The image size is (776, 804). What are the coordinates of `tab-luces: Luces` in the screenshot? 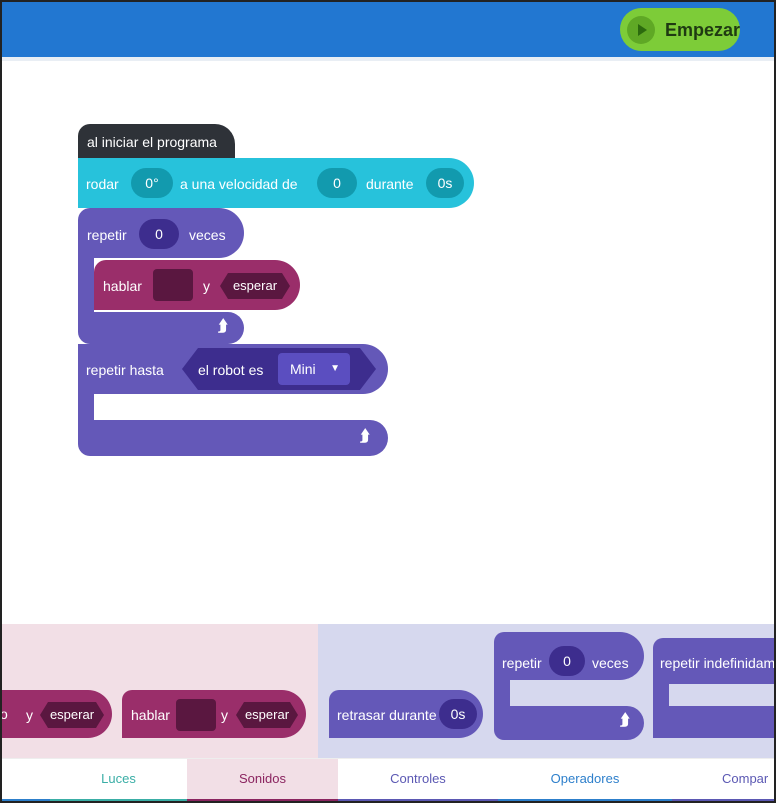 It's located at (118, 780).